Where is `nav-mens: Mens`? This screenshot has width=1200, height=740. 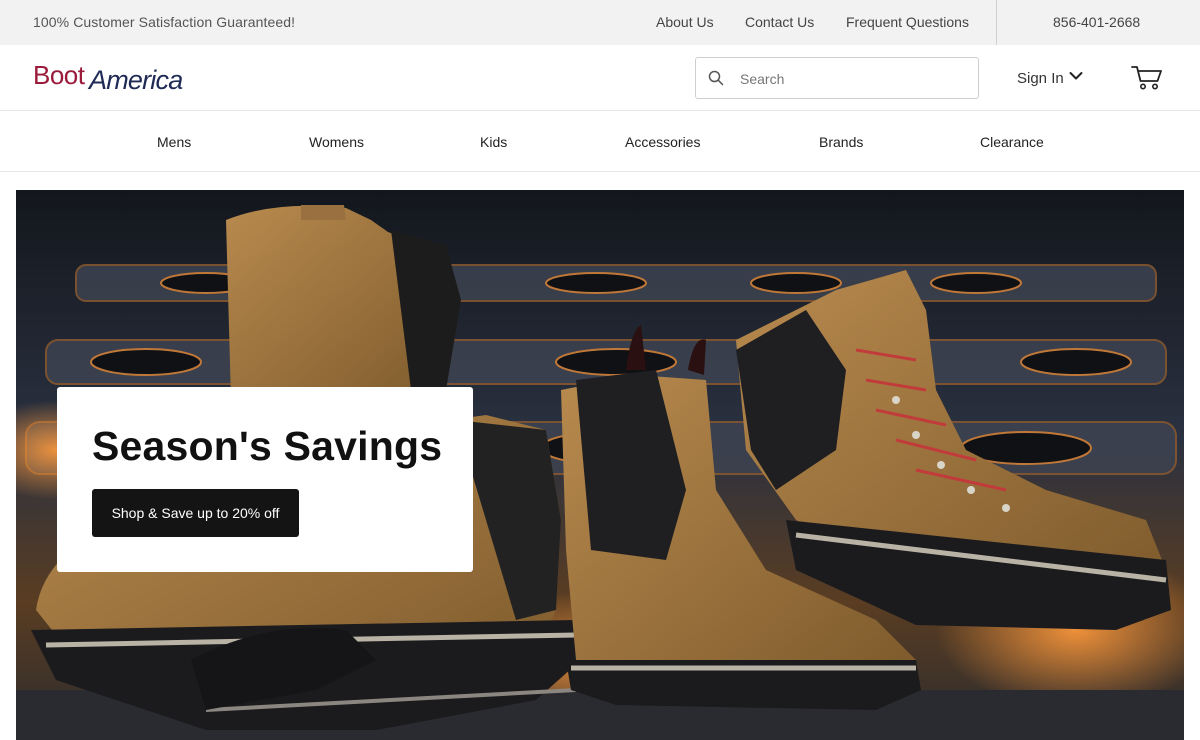
nav-mens: Mens is located at coordinates (174, 142).